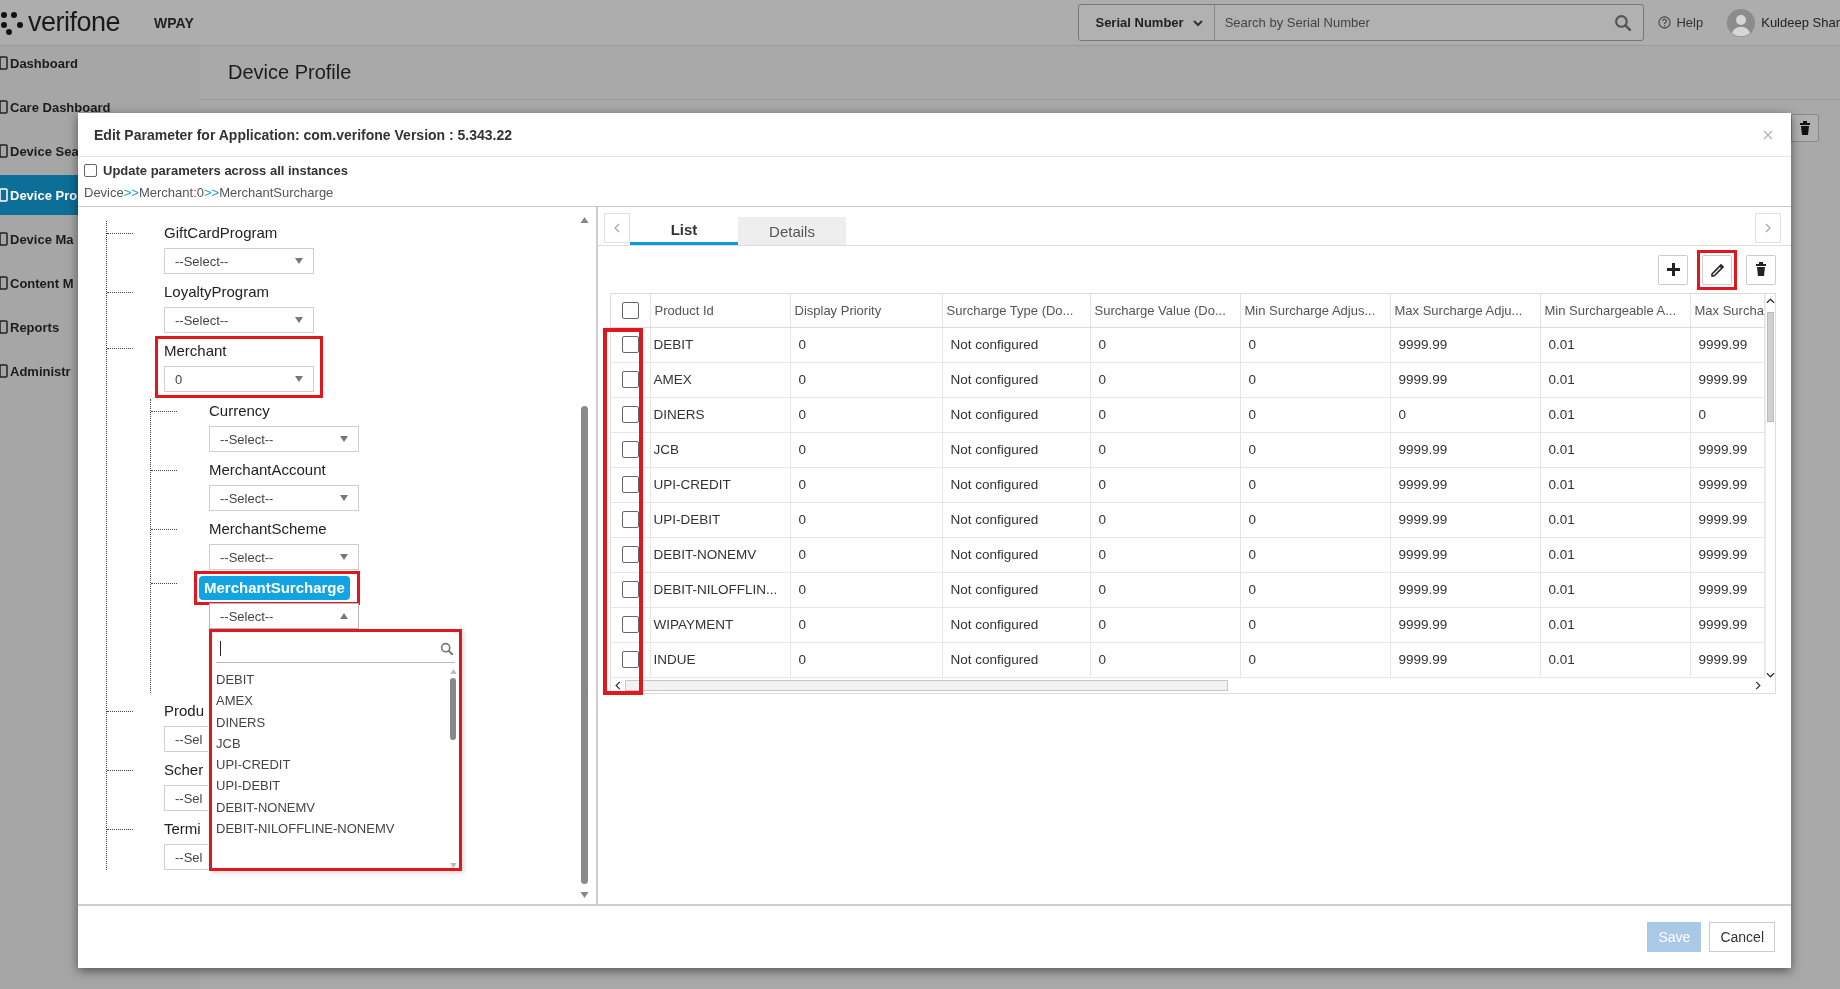  I want to click on table-cell: DINERS, so click(720, 414).